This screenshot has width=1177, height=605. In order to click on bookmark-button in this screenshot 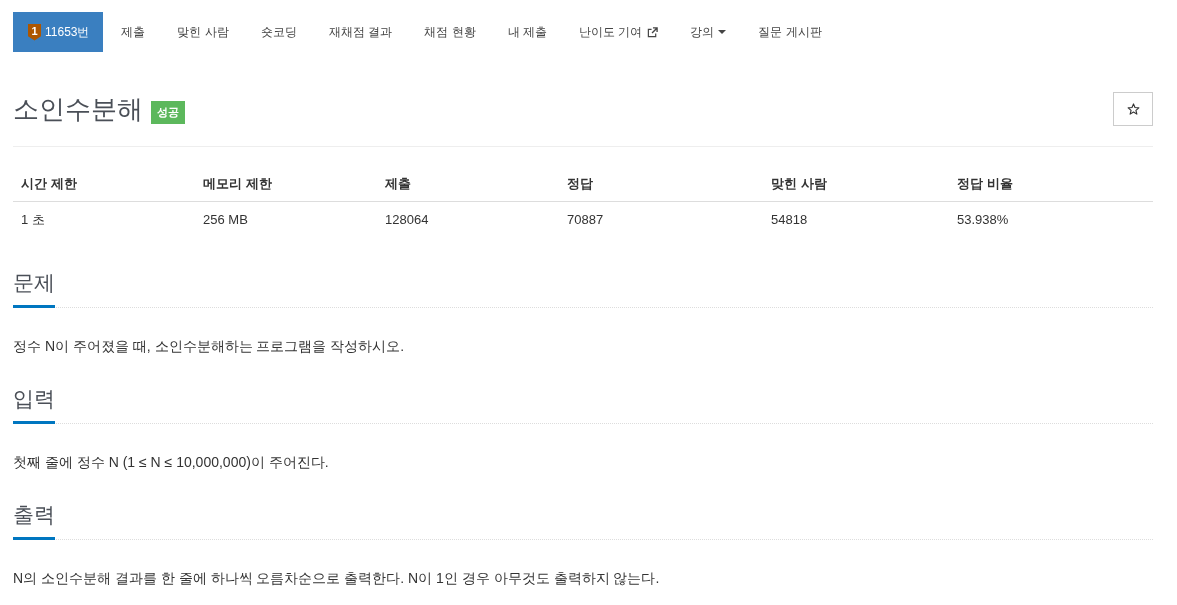, I will do `click(1133, 109)`.